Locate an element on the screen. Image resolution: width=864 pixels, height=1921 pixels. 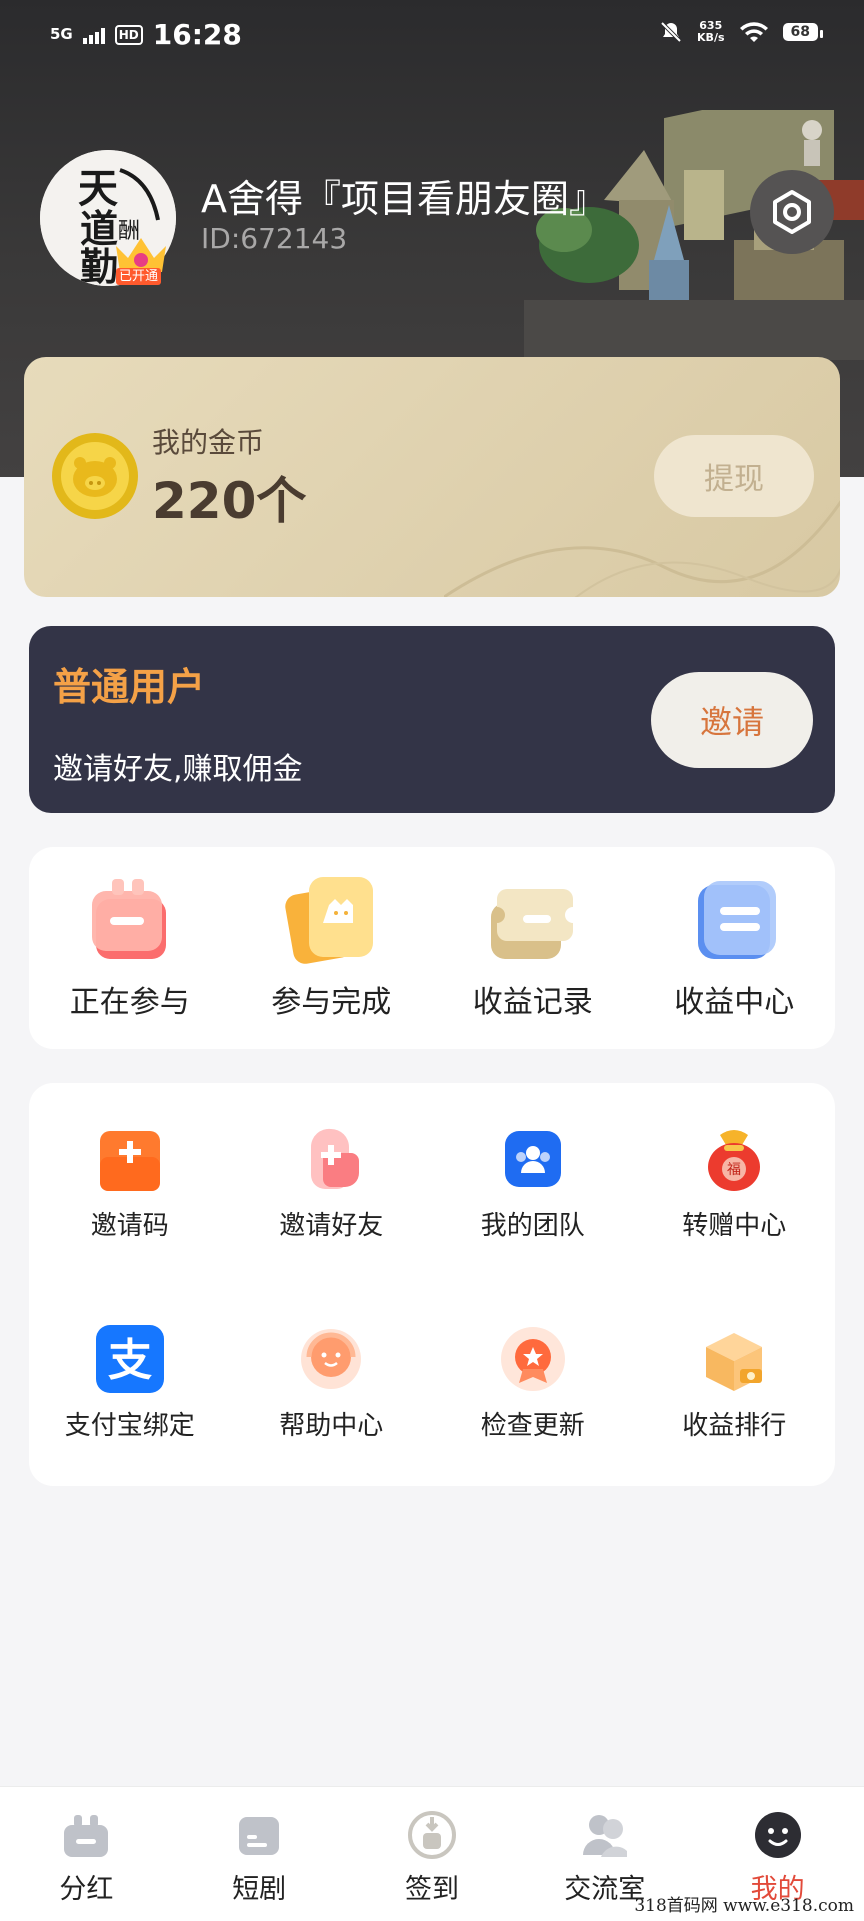
invite-friends-icon is located at coordinates (335, 1158).